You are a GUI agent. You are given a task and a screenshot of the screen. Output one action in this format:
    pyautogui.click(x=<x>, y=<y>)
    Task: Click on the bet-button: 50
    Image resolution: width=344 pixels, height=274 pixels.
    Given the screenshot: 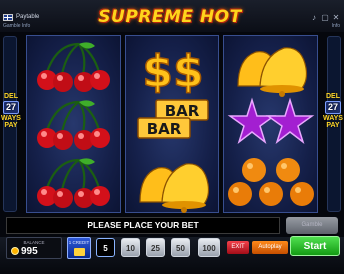 What is the action you would take?
    pyautogui.click(x=180, y=247)
    